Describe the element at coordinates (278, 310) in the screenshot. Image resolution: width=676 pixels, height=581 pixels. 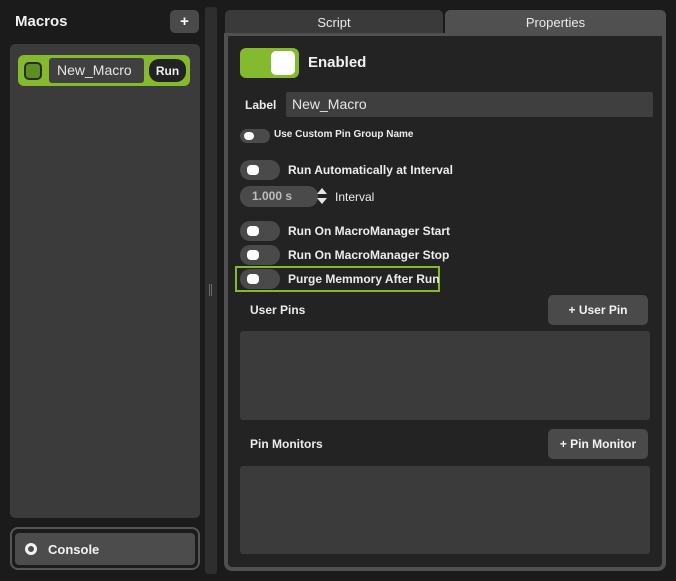
I see `user-pins-label: User Pins` at that location.